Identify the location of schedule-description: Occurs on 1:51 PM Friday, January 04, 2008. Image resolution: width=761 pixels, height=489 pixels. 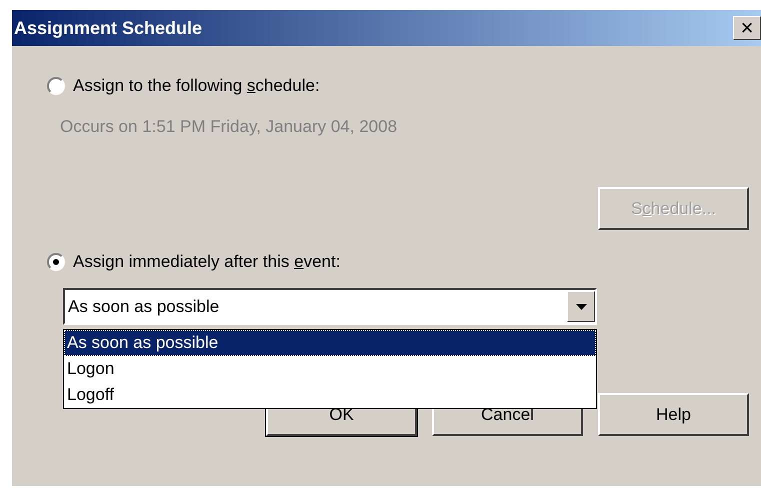
(229, 127).